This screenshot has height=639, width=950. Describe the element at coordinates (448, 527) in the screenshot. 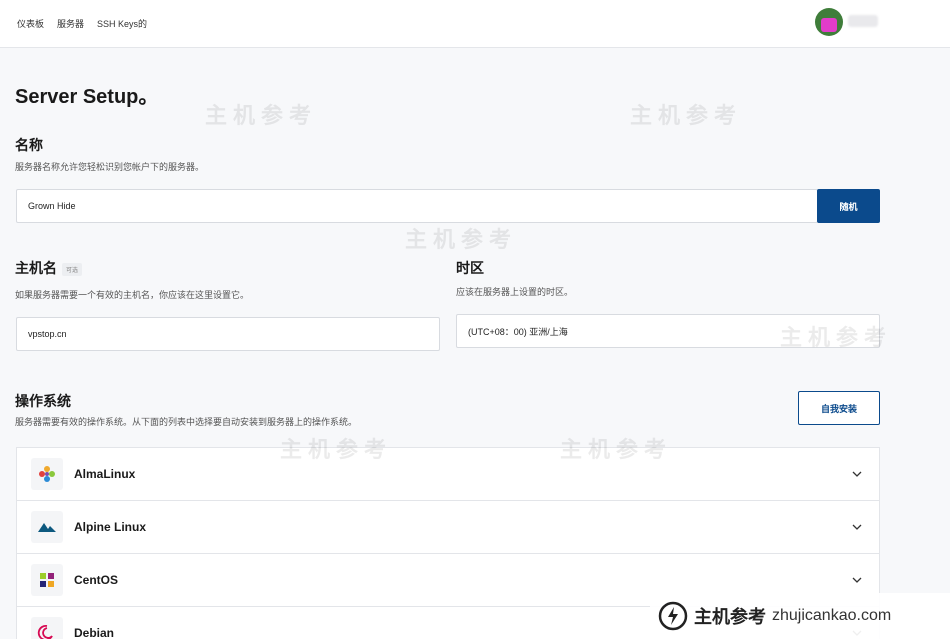

I see `os-item-alpine: Alpine Linux` at that location.